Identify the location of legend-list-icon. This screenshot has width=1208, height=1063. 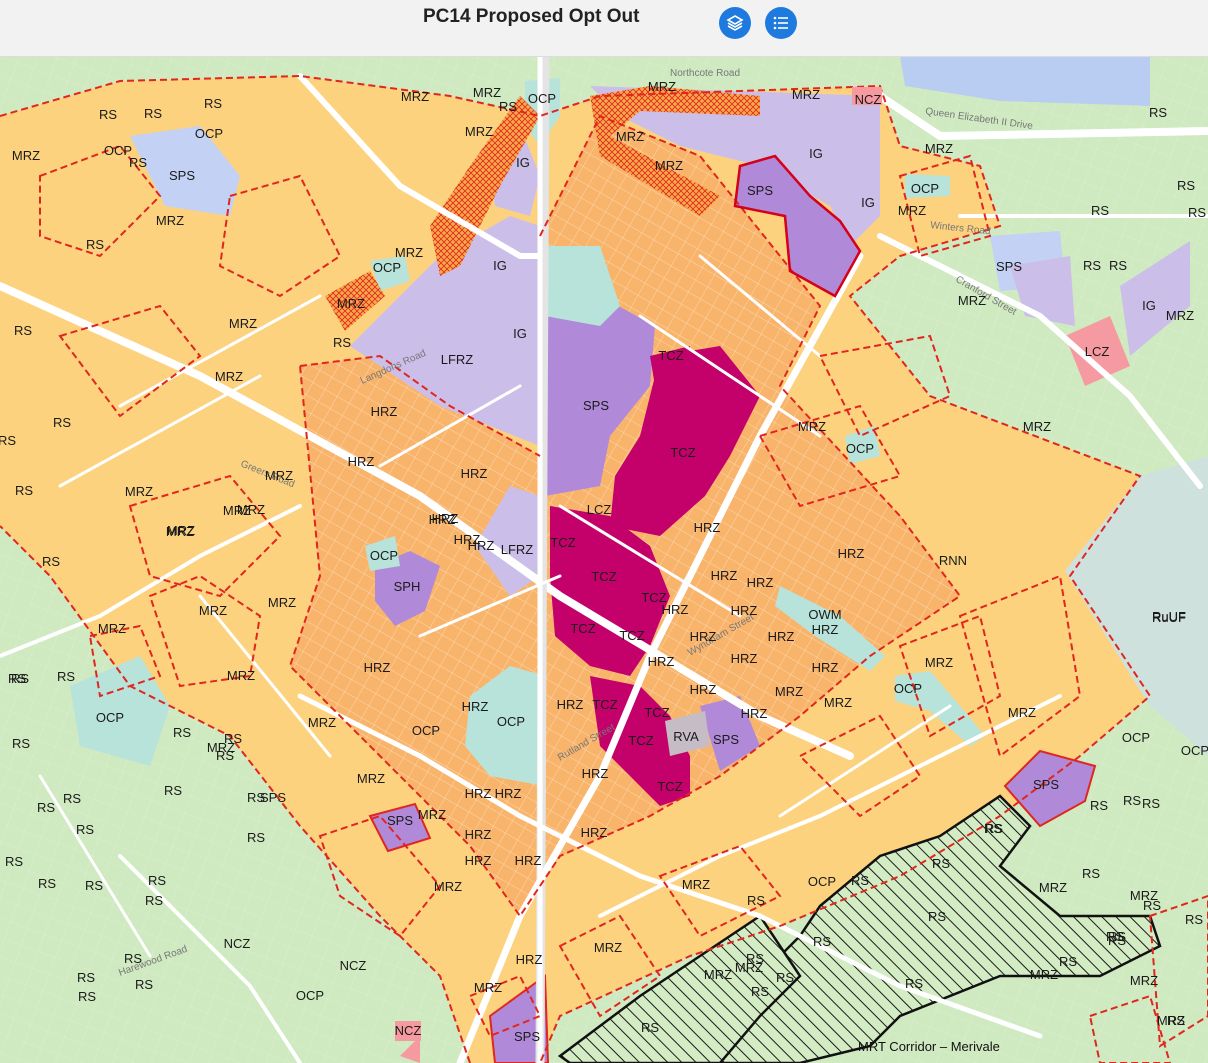
(780, 23).